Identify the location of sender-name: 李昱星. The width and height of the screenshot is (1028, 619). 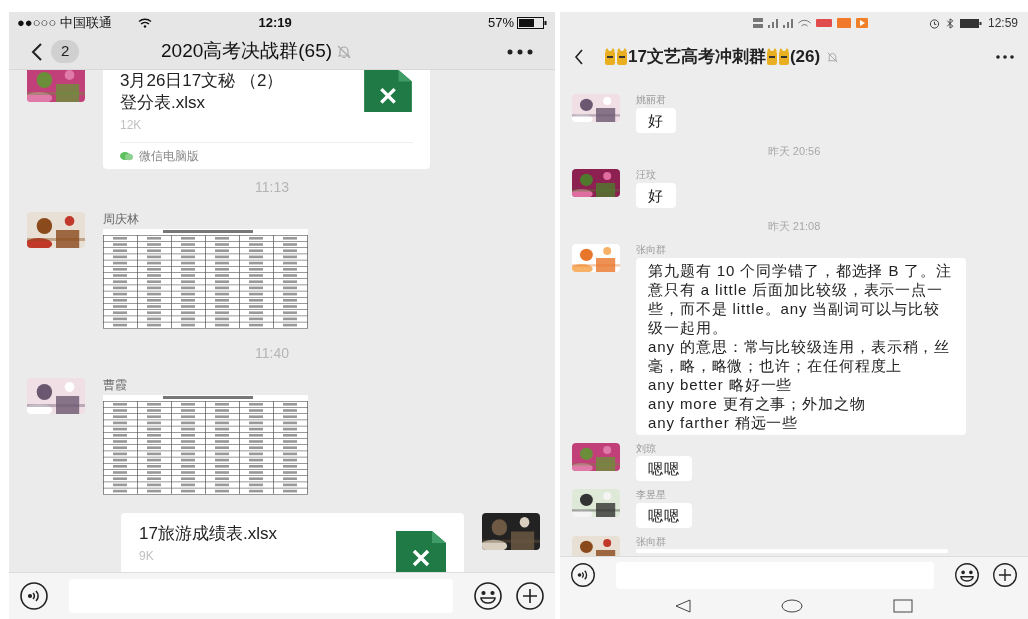
(651, 495).